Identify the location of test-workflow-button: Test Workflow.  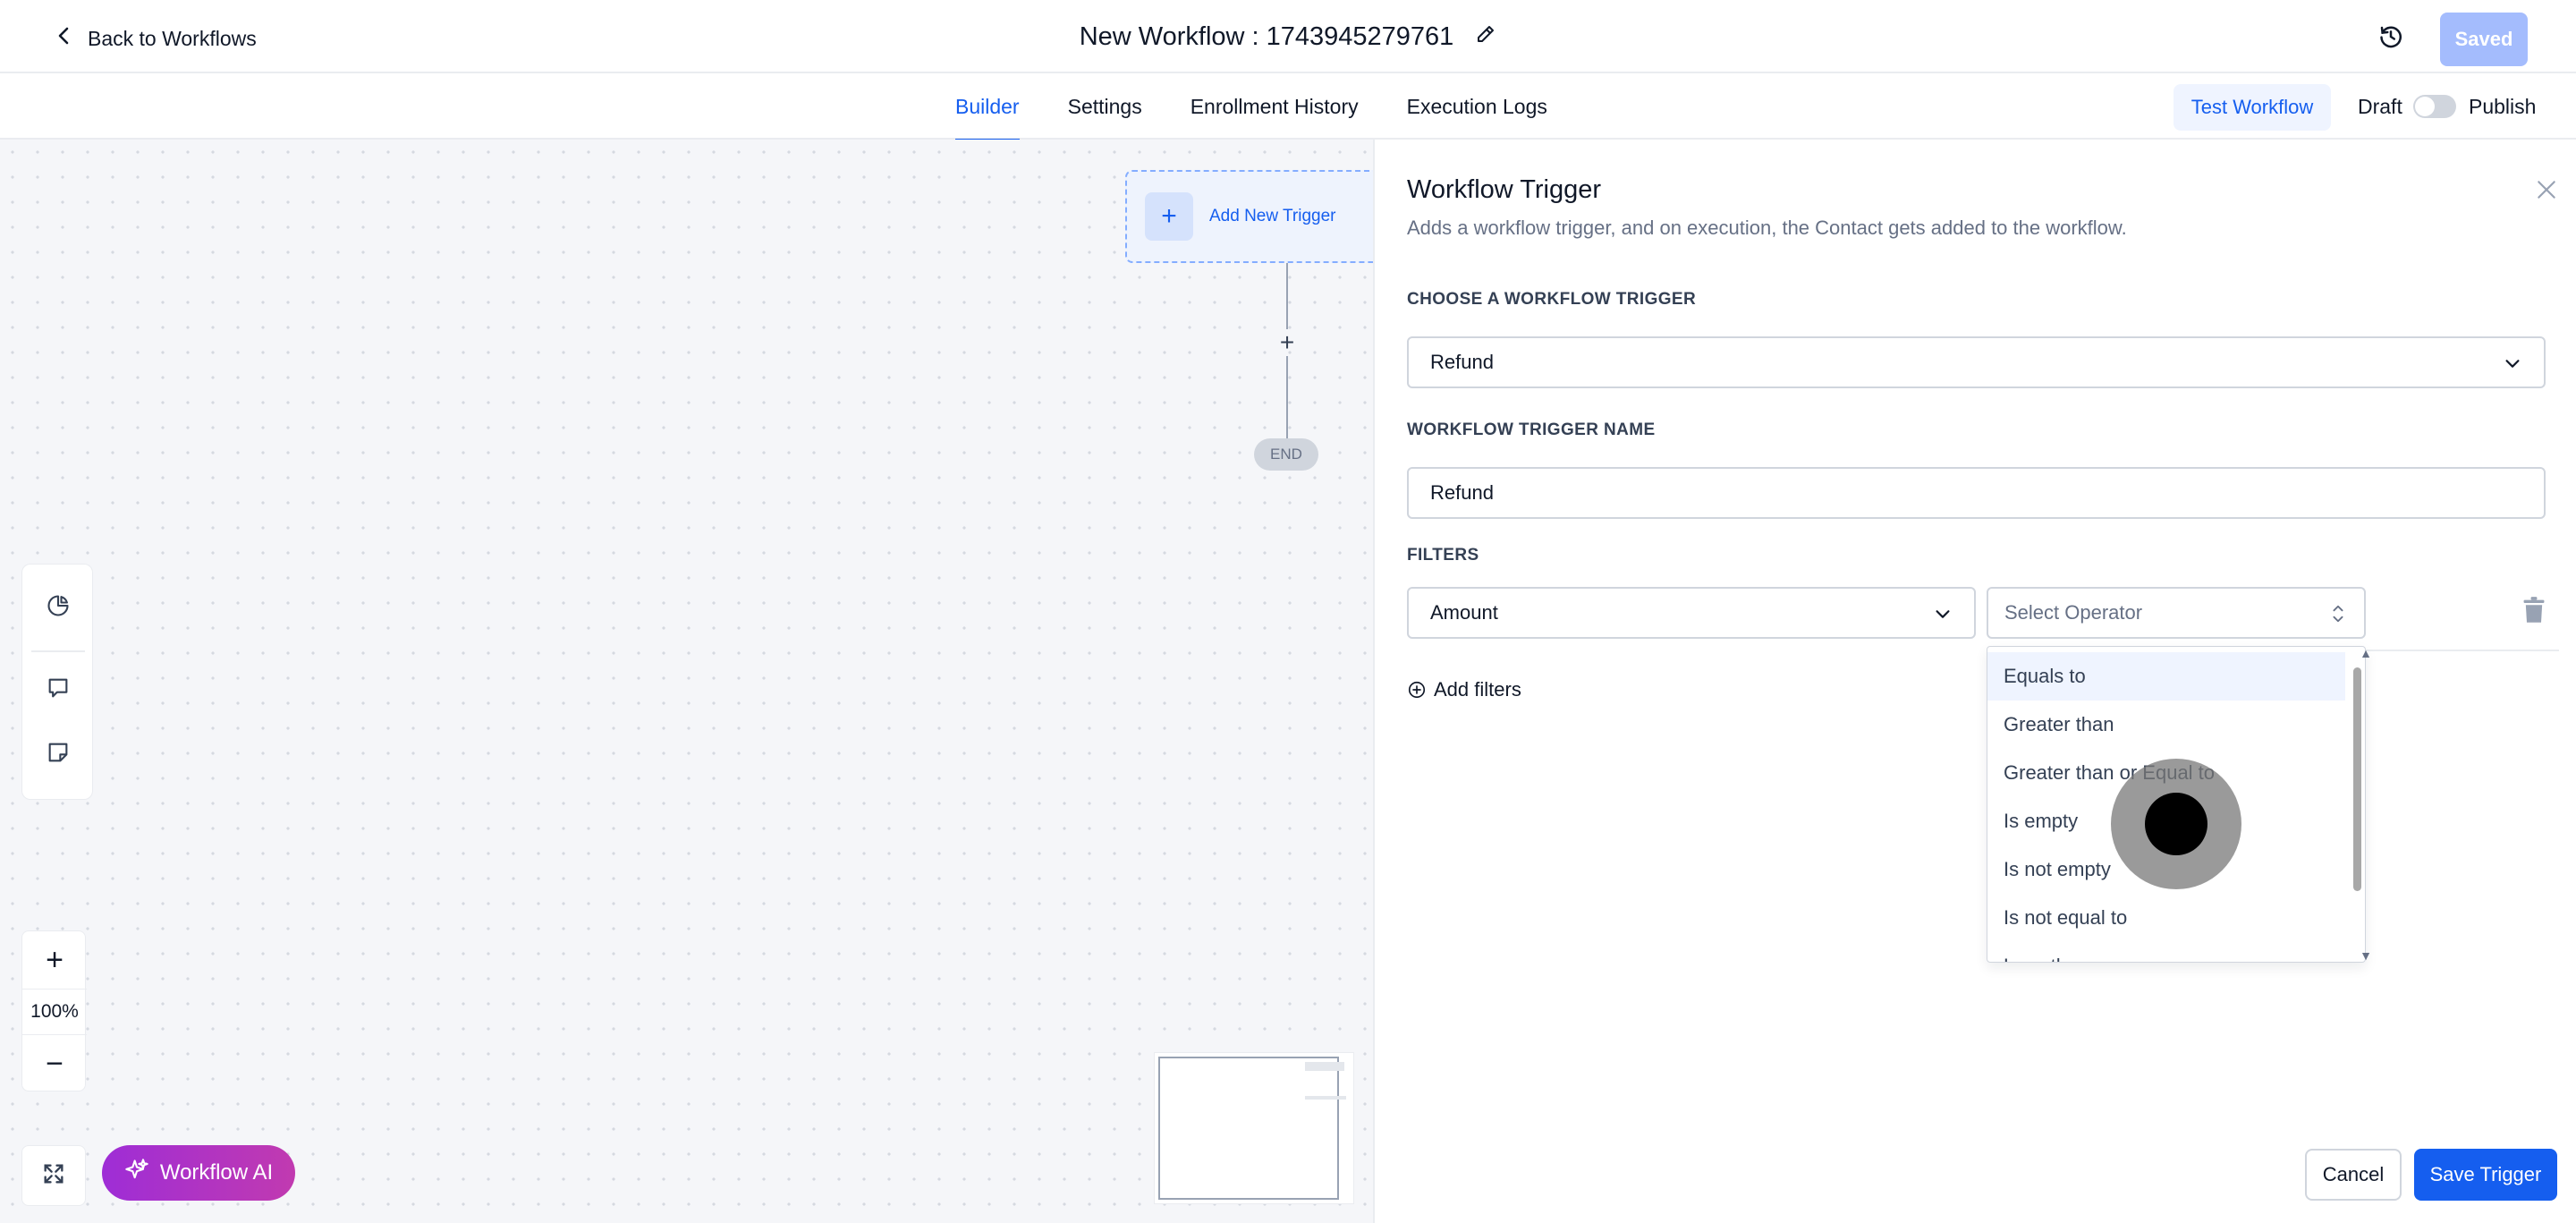
(2252, 107).